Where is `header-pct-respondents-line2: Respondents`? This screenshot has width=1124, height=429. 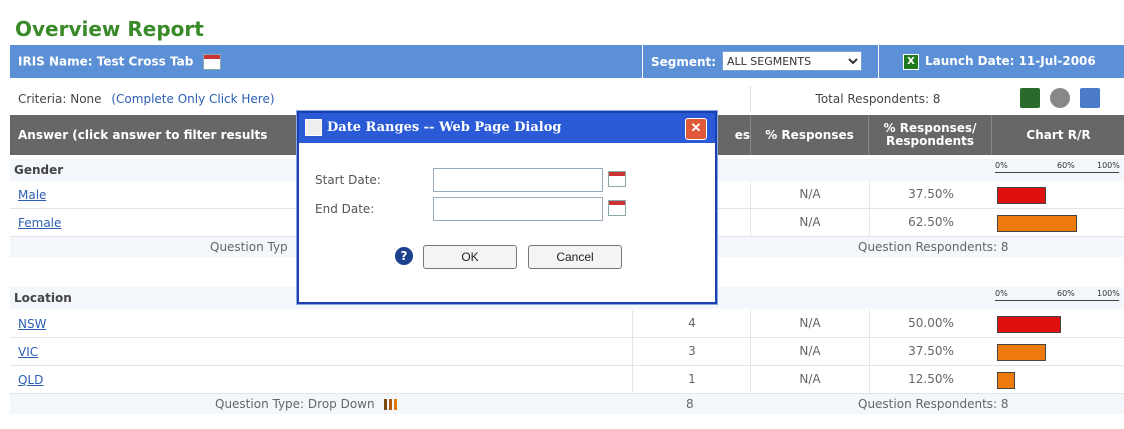 header-pct-respondents-line2: Respondents is located at coordinates (930, 141).